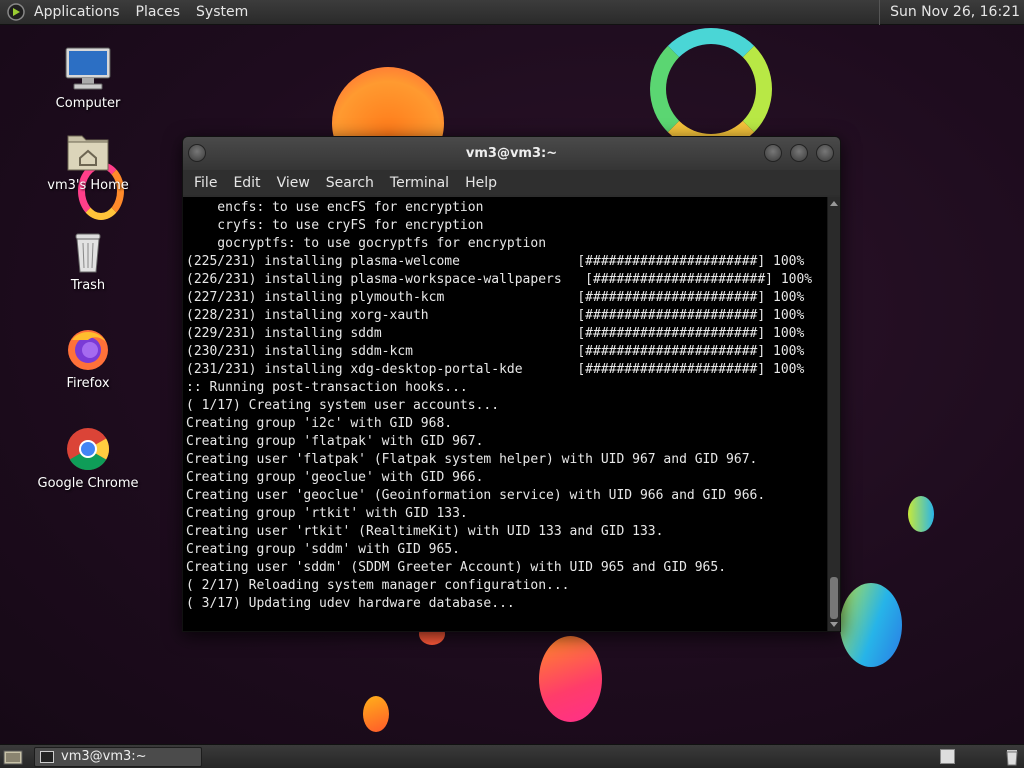 The width and height of the screenshot is (1024, 768). What do you see at coordinates (951, 12) in the screenshot?
I see `clock: Sun Nov 26, 16:21` at bounding box center [951, 12].